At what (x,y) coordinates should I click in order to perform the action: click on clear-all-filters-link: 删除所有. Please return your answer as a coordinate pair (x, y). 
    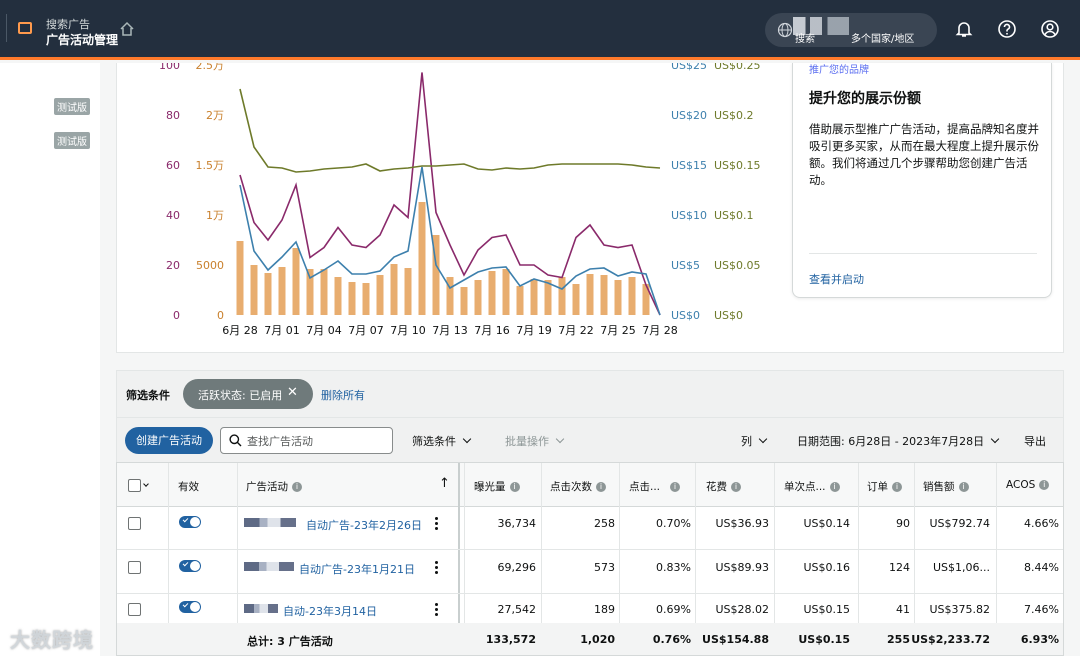
    Looking at the image, I should click on (343, 395).